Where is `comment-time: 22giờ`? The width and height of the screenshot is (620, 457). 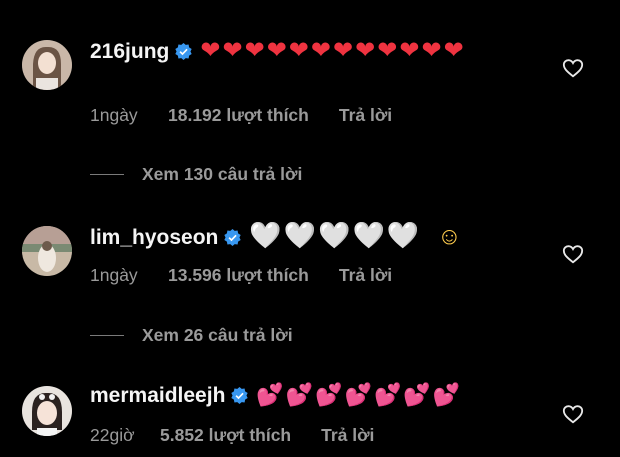
comment-time: 22giờ is located at coordinates (112, 435).